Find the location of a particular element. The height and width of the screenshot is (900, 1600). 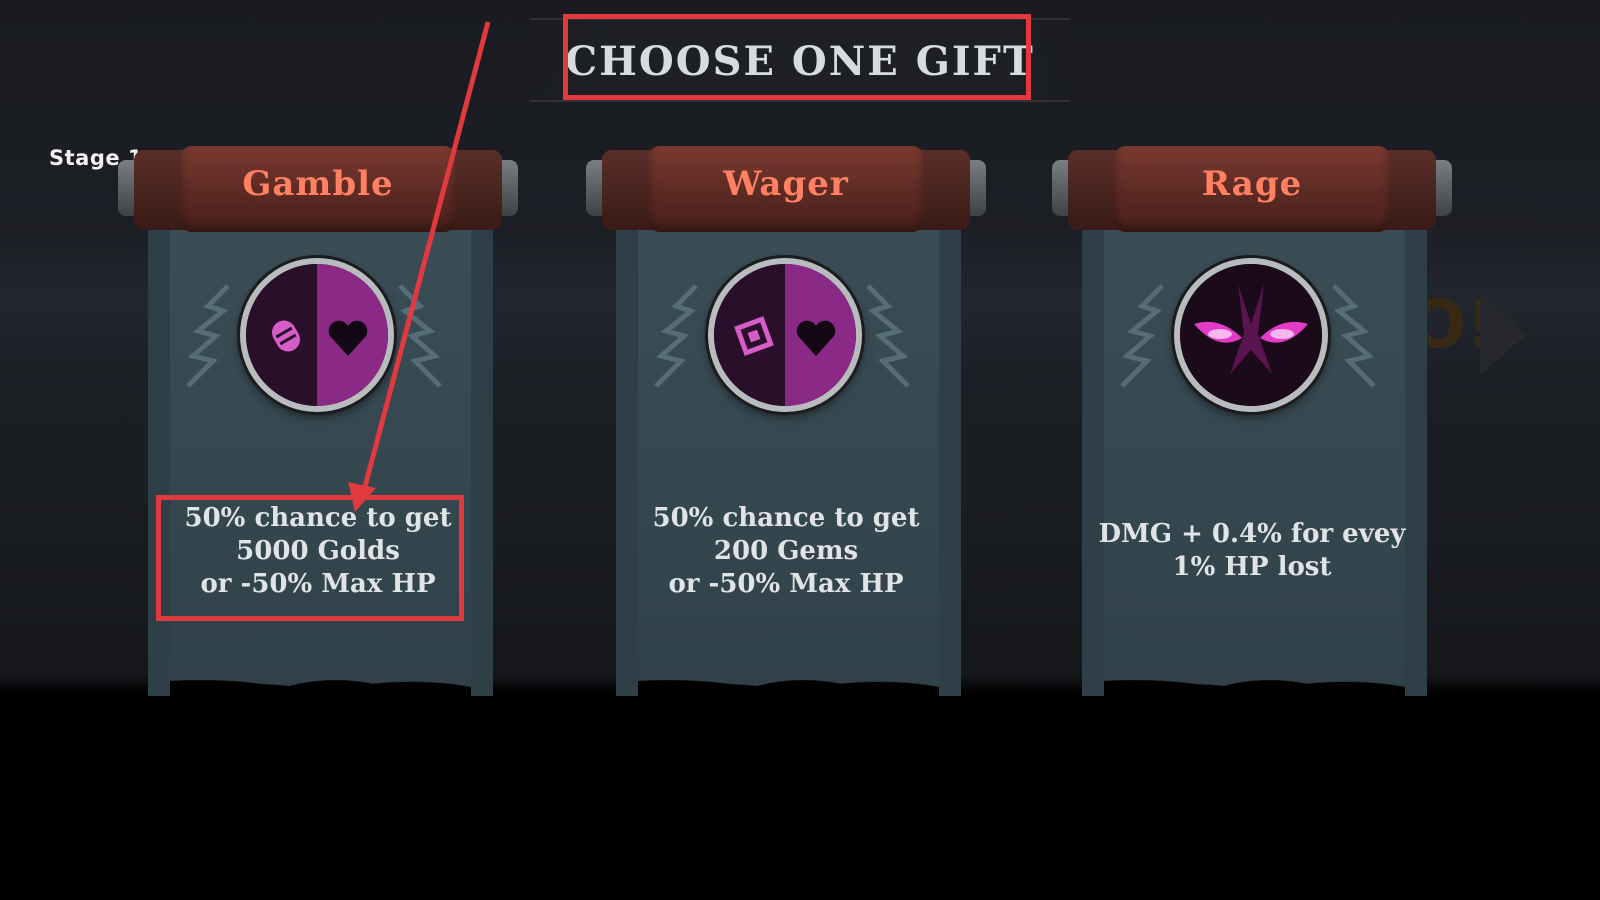

description-line: DMG + 0.4% for evey is located at coordinates (1252, 534).